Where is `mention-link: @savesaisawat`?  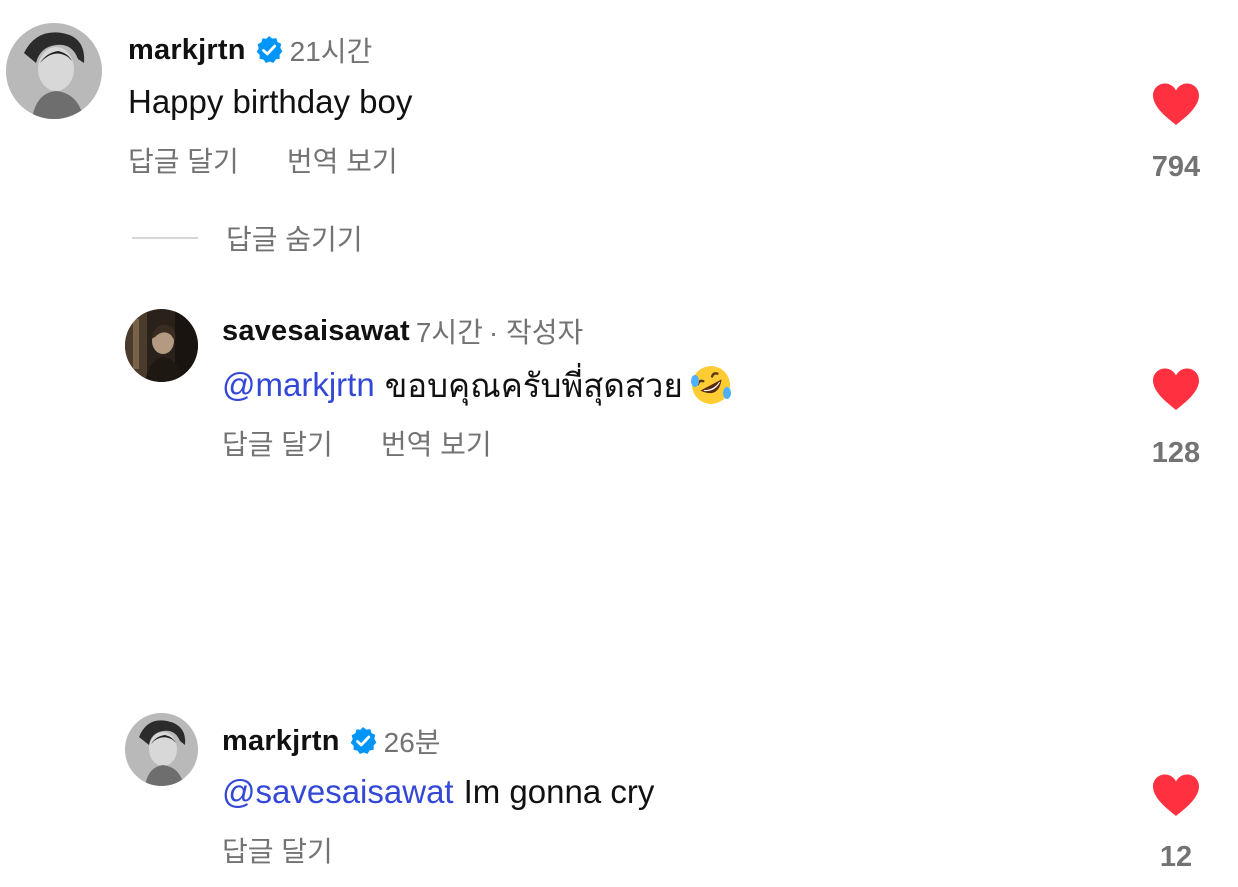
mention-link: @savesaisawat is located at coordinates (338, 792).